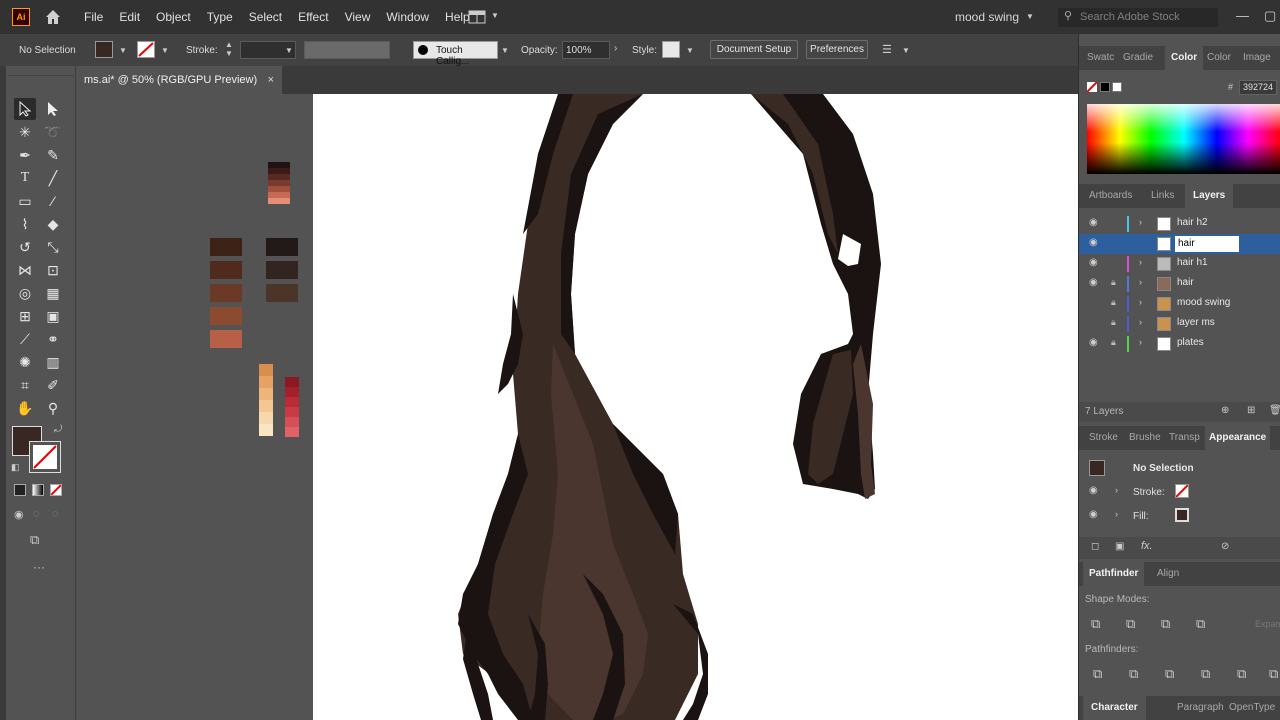 The height and width of the screenshot is (720, 1280). What do you see at coordinates (292, 407) in the screenshot?
I see `red-palette` at bounding box center [292, 407].